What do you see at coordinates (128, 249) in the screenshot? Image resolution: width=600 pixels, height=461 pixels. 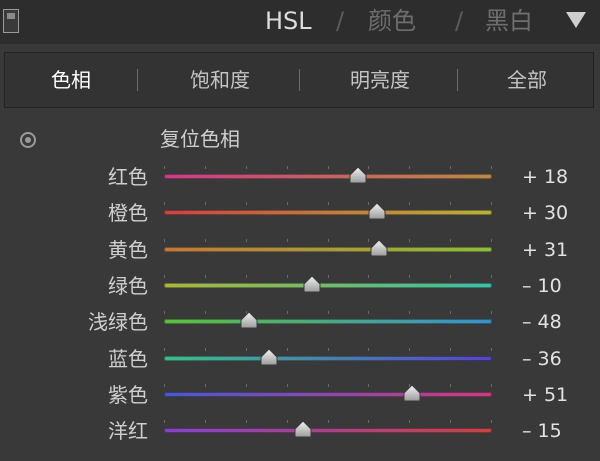 I see `slider-label: 黄色` at bounding box center [128, 249].